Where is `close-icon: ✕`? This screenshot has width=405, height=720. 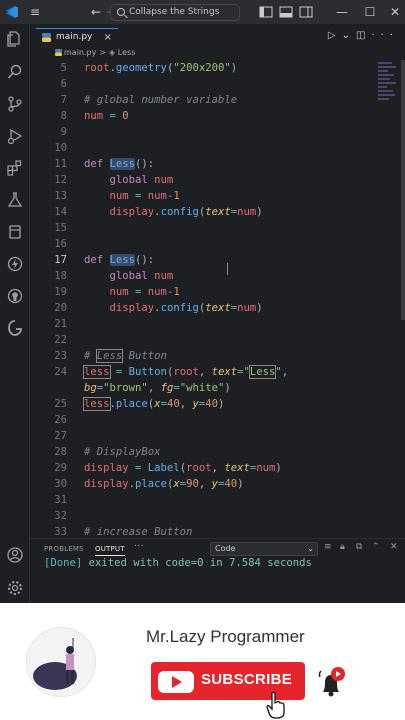 close-icon: ✕ is located at coordinates (395, 12).